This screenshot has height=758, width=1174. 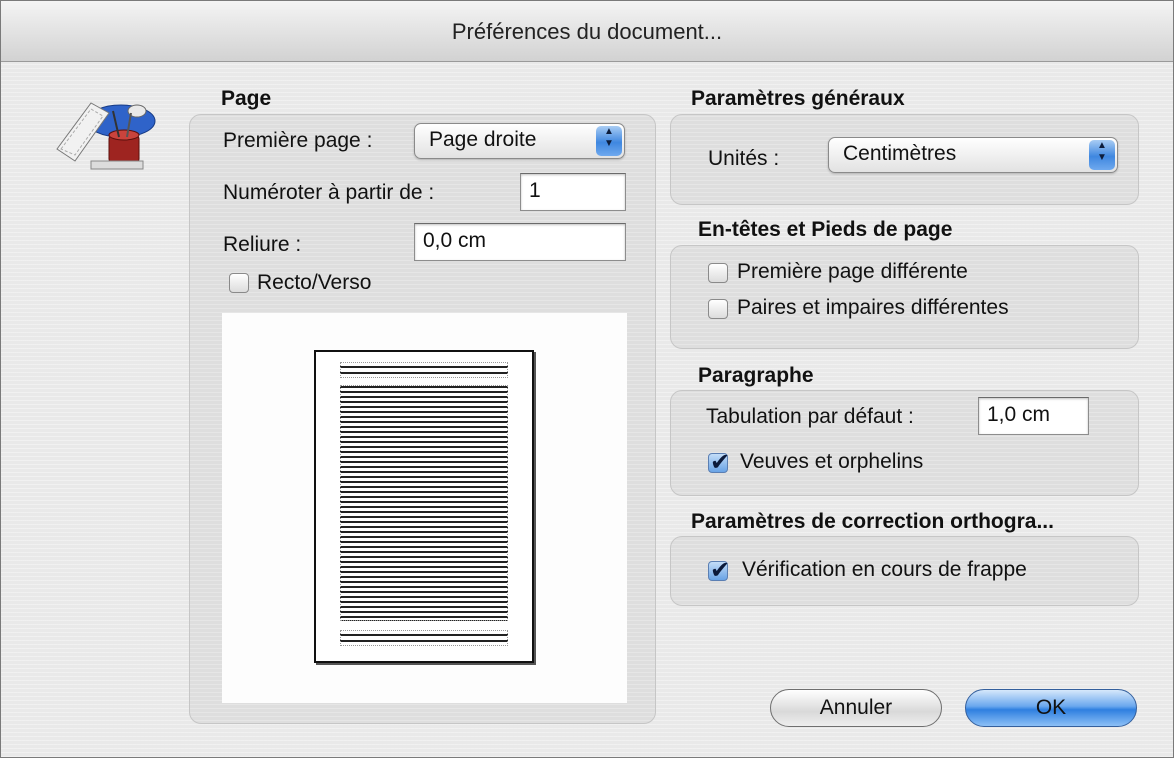 I want to click on ok-button: OK, so click(x=1051, y=708).